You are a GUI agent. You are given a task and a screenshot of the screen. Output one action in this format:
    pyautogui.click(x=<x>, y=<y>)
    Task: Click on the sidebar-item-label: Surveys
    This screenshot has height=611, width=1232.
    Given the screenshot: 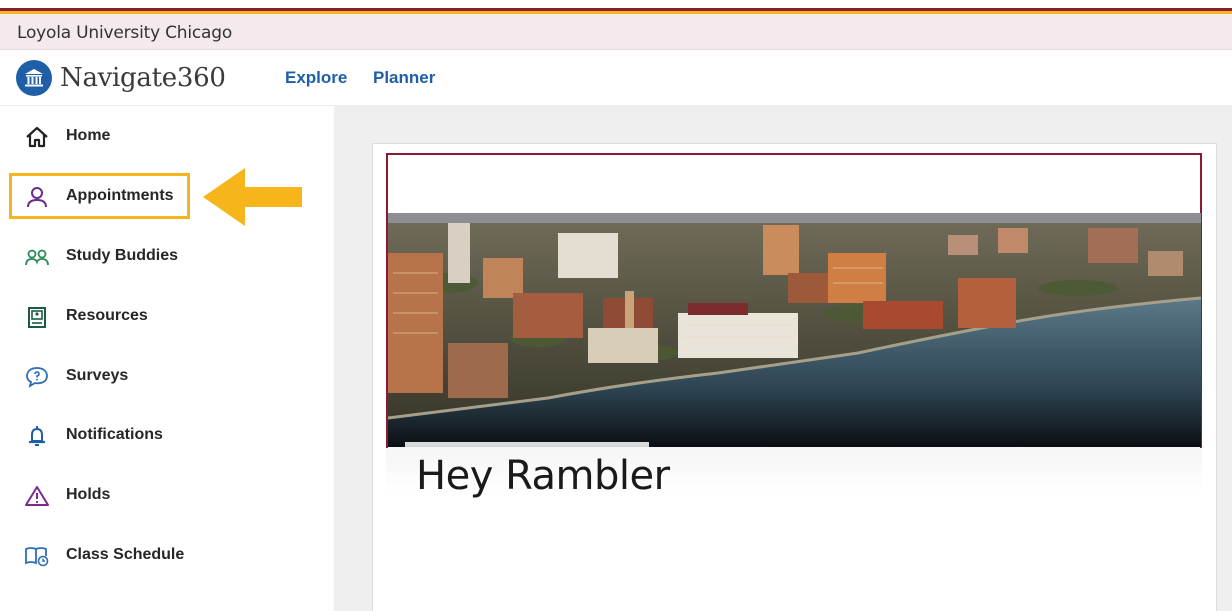 What is the action you would take?
    pyautogui.click(x=97, y=375)
    